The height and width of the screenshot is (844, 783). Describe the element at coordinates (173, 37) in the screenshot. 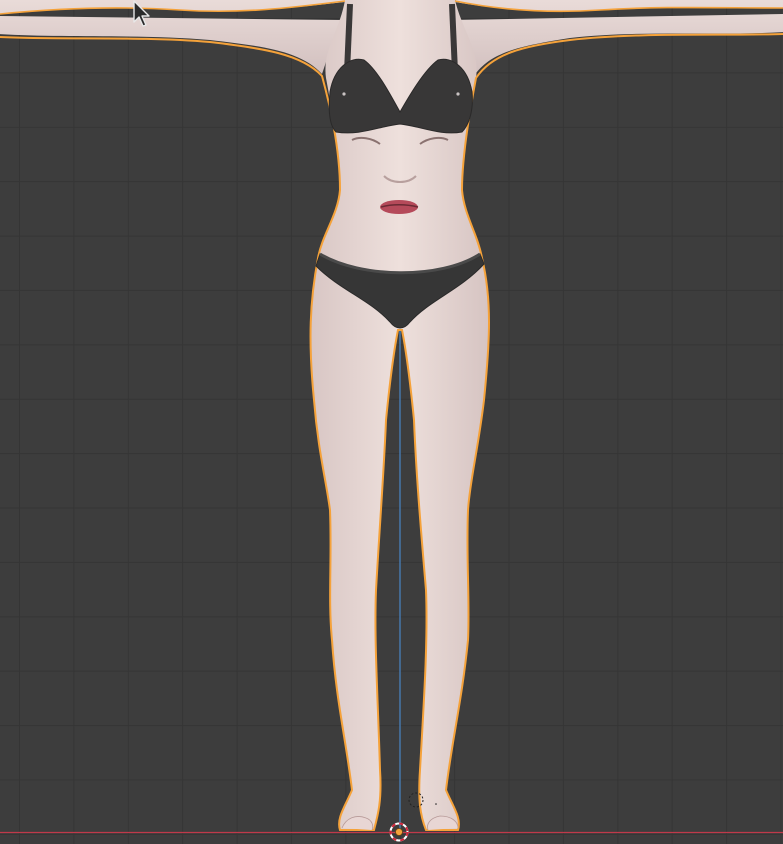

I see `left-arm` at that location.